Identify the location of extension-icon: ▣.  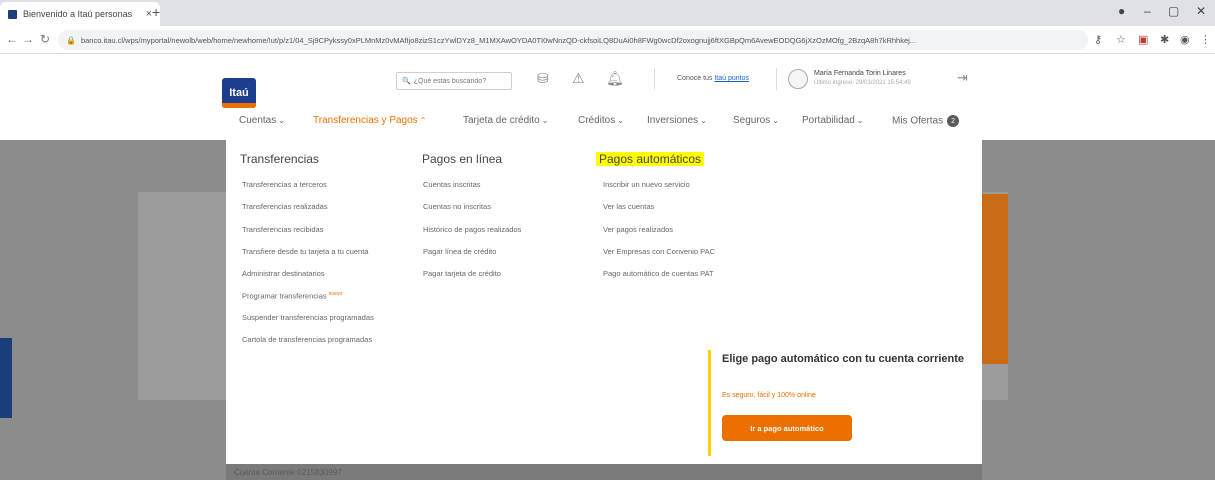
(1143, 39).